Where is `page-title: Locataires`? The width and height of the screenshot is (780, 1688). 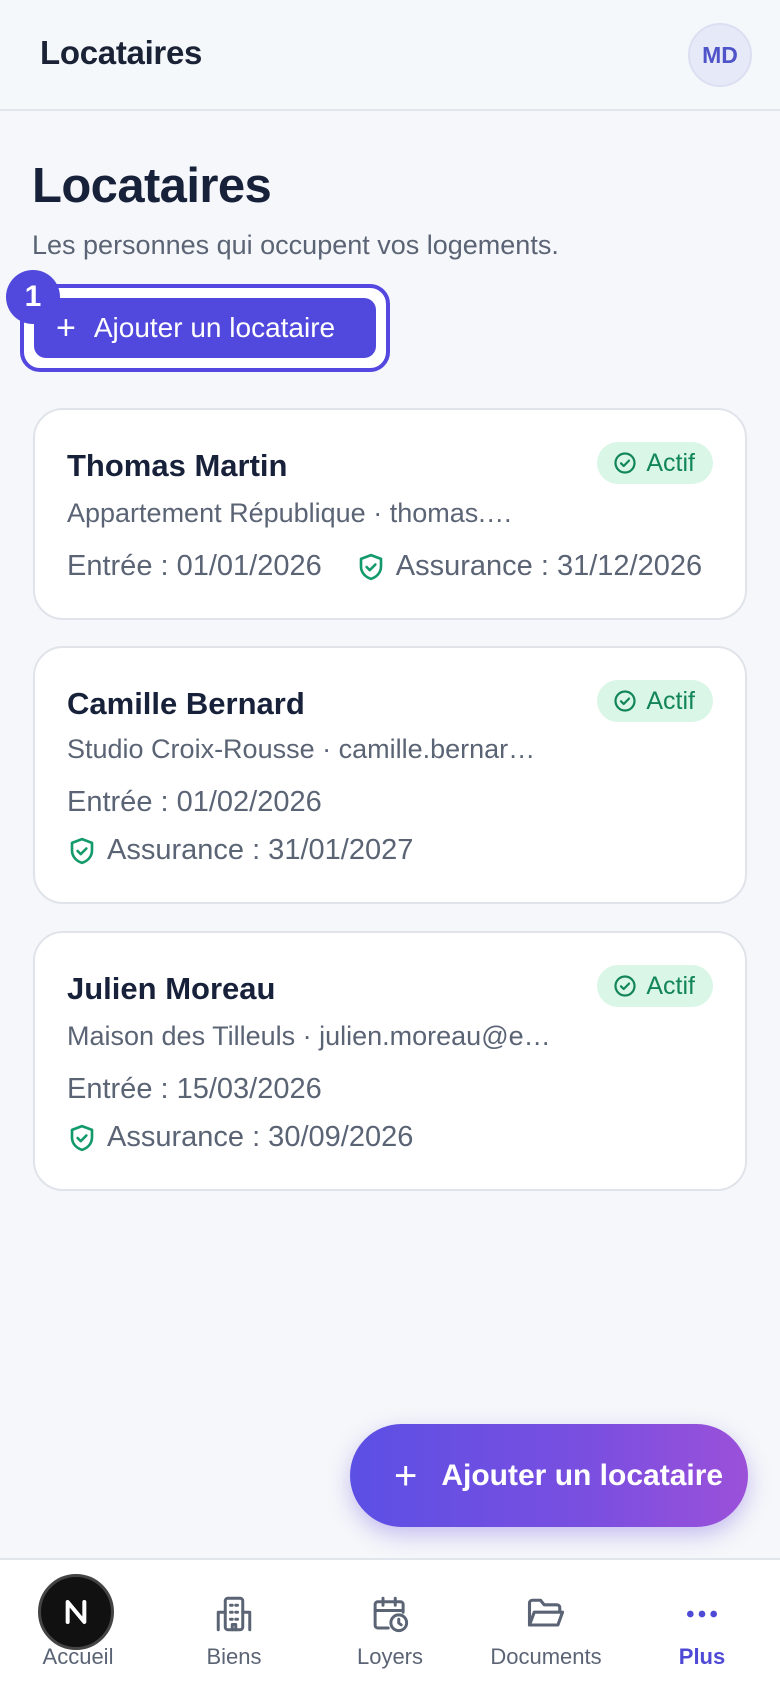
page-title: Locataires is located at coordinates (152, 186).